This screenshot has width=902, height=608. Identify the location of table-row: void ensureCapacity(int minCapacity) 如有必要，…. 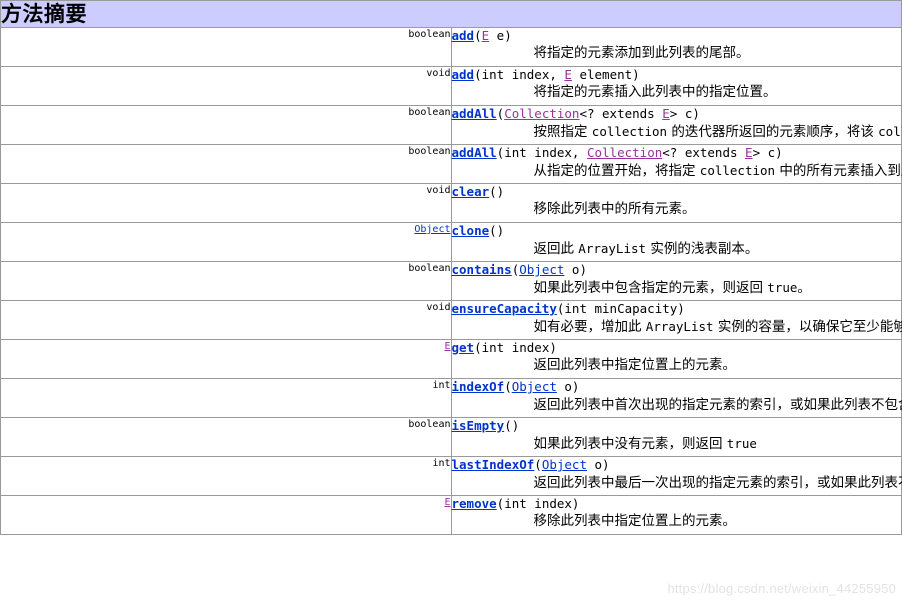
(451, 320).